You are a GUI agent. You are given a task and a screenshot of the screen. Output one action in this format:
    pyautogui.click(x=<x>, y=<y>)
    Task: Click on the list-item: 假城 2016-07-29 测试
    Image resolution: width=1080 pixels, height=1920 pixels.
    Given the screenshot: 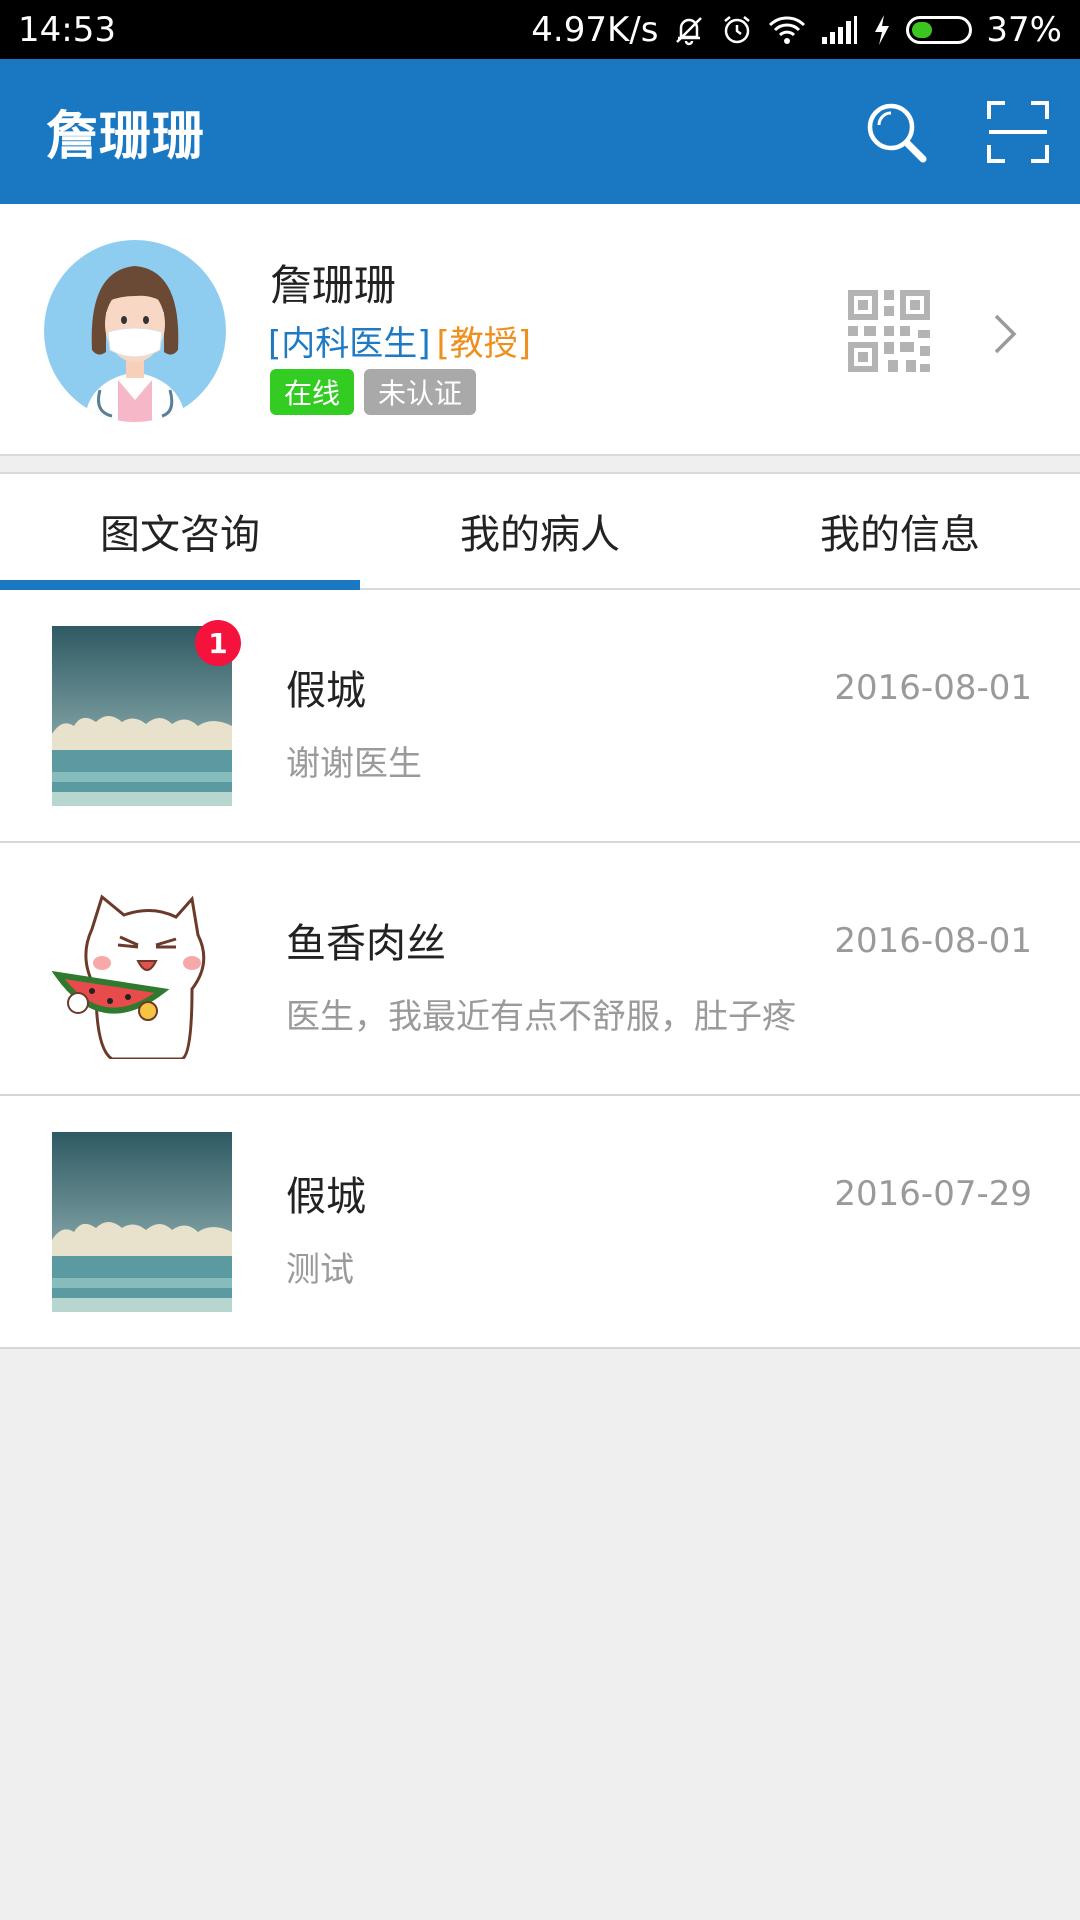 What is the action you would take?
    pyautogui.click(x=540, y=1222)
    